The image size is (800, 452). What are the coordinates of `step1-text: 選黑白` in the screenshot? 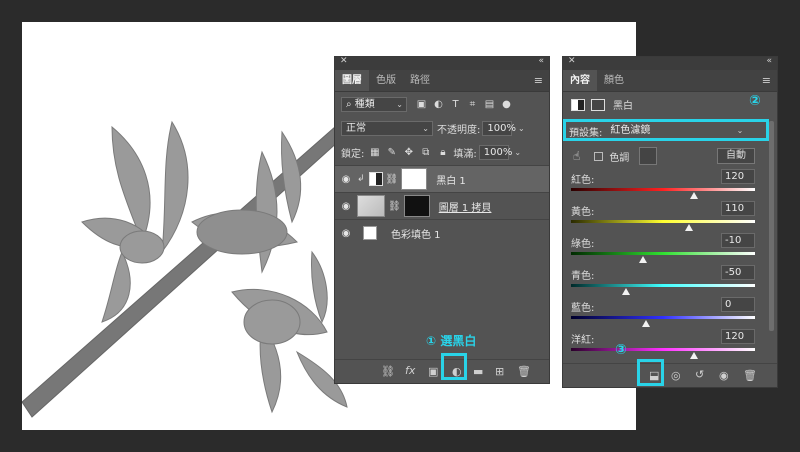 It's located at (458, 341).